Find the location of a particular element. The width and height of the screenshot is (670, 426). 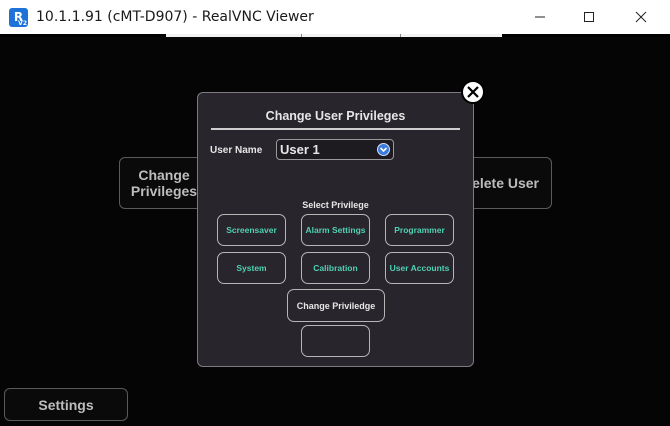

change-privileges-button: Change Privileges is located at coordinates (164, 183).